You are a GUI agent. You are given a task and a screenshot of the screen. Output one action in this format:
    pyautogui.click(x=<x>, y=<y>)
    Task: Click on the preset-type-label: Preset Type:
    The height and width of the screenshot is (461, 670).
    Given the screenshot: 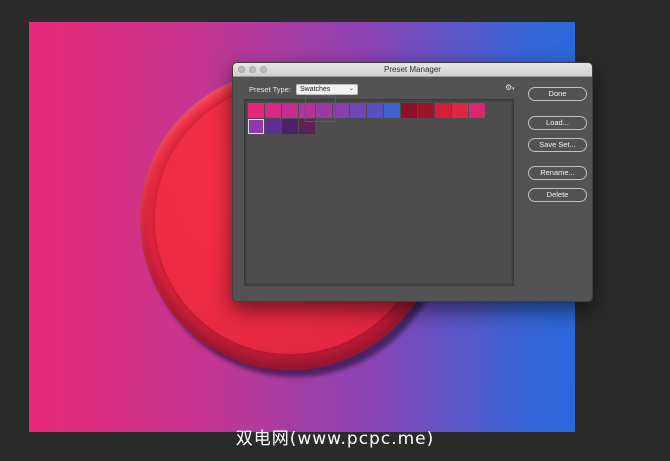 What is the action you would take?
    pyautogui.click(x=270, y=89)
    